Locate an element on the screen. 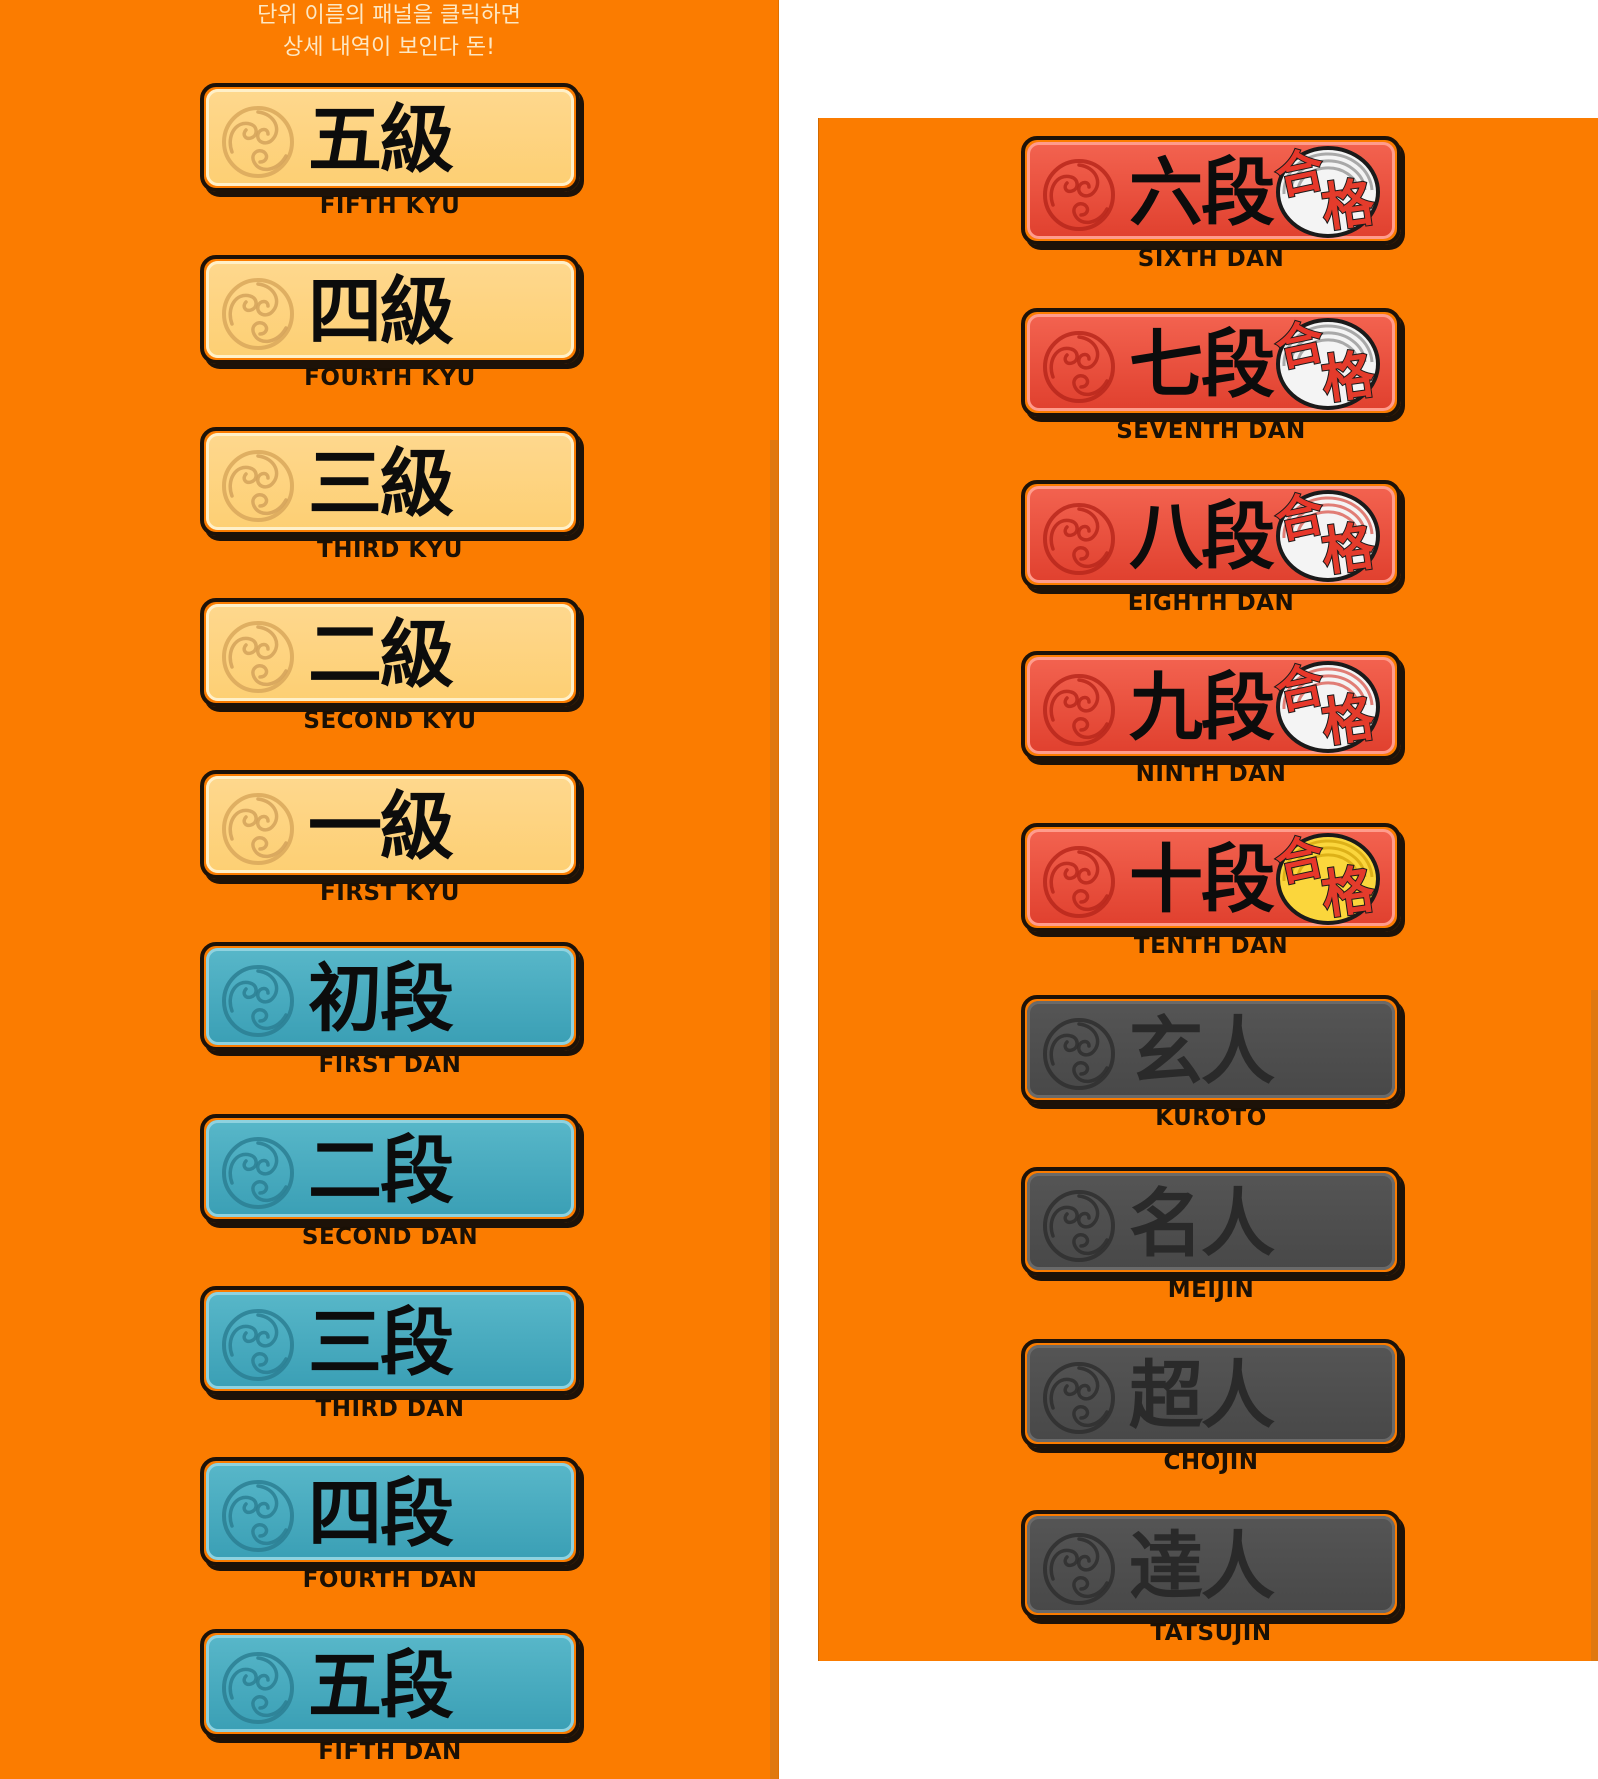 The height and width of the screenshot is (1779, 1598). rank-panel-button: 初段 is located at coordinates (390, 996).